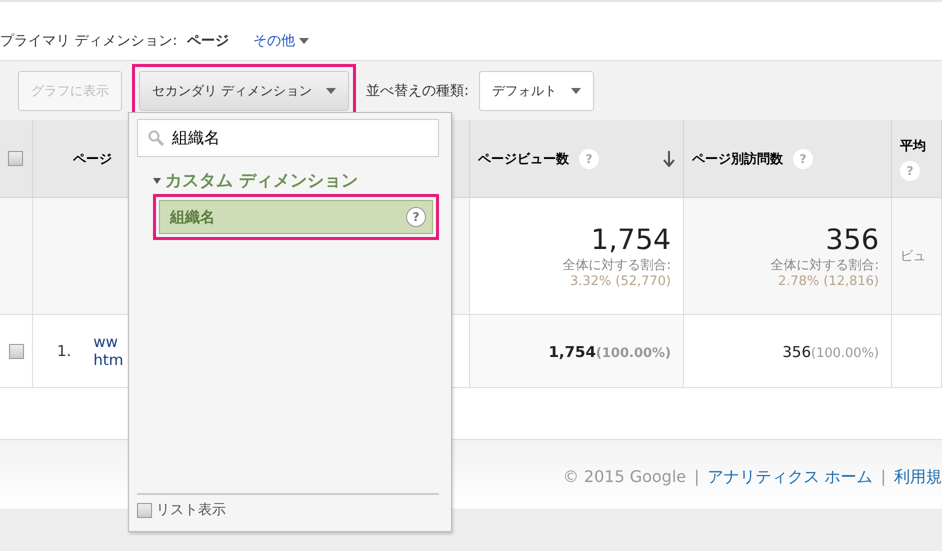 This screenshot has width=942, height=551. What do you see at coordinates (281, 41) in the screenshot?
I see `other-dimension-link: その他` at bounding box center [281, 41].